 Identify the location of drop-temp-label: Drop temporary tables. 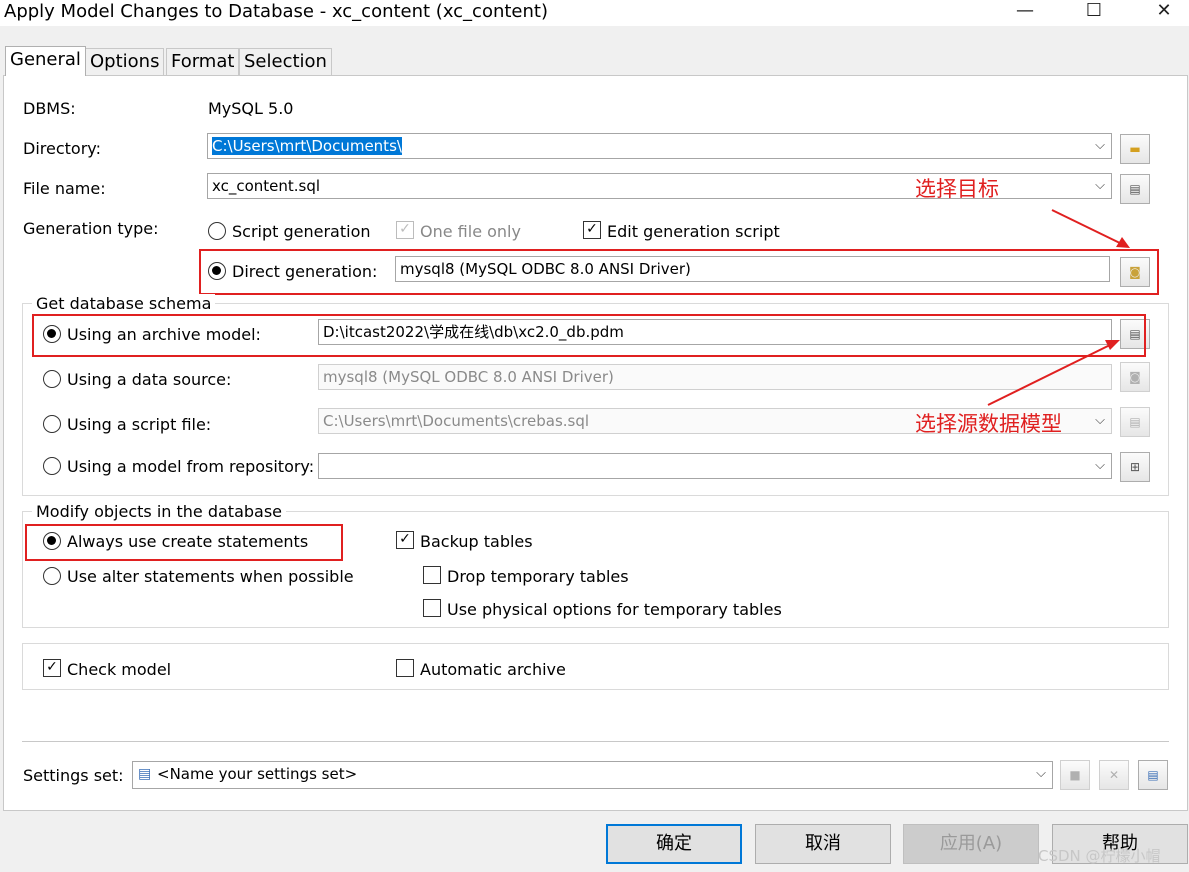
(538, 576).